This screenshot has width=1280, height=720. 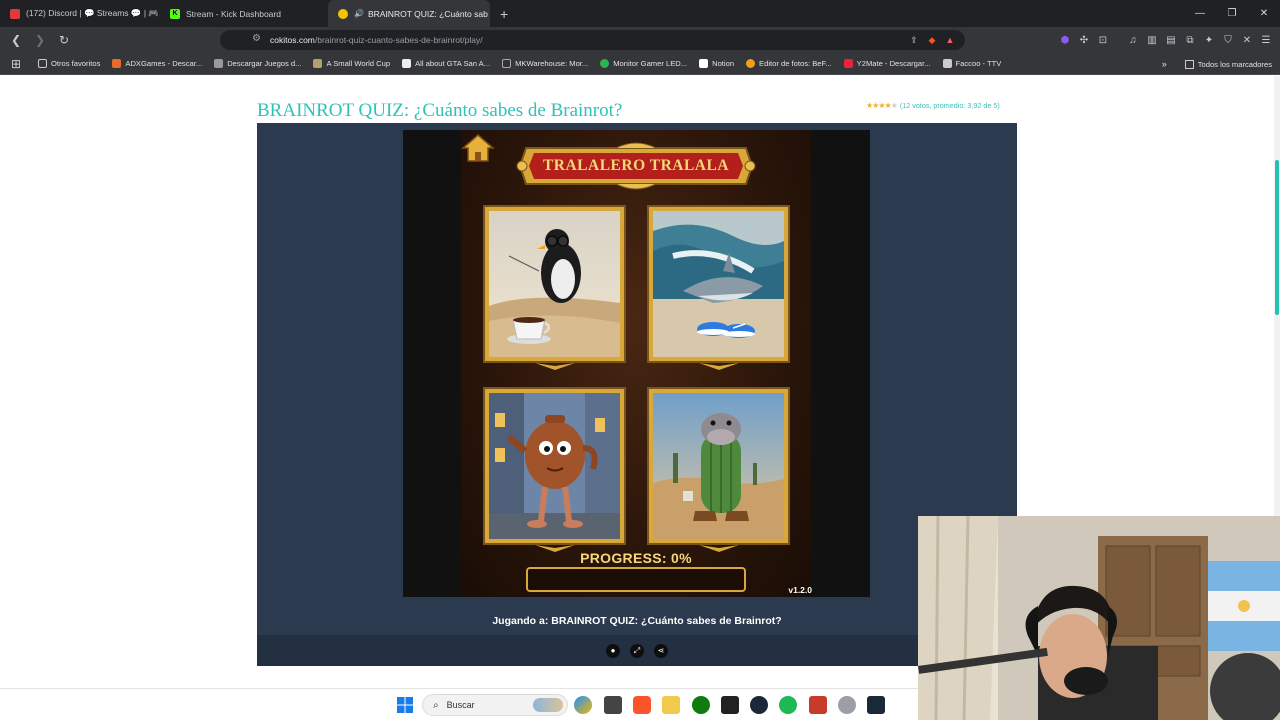 What do you see at coordinates (495, 705) in the screenshot?
I see `taskbar-search: ⌕ Buscar` at bounding box center [495, 705].